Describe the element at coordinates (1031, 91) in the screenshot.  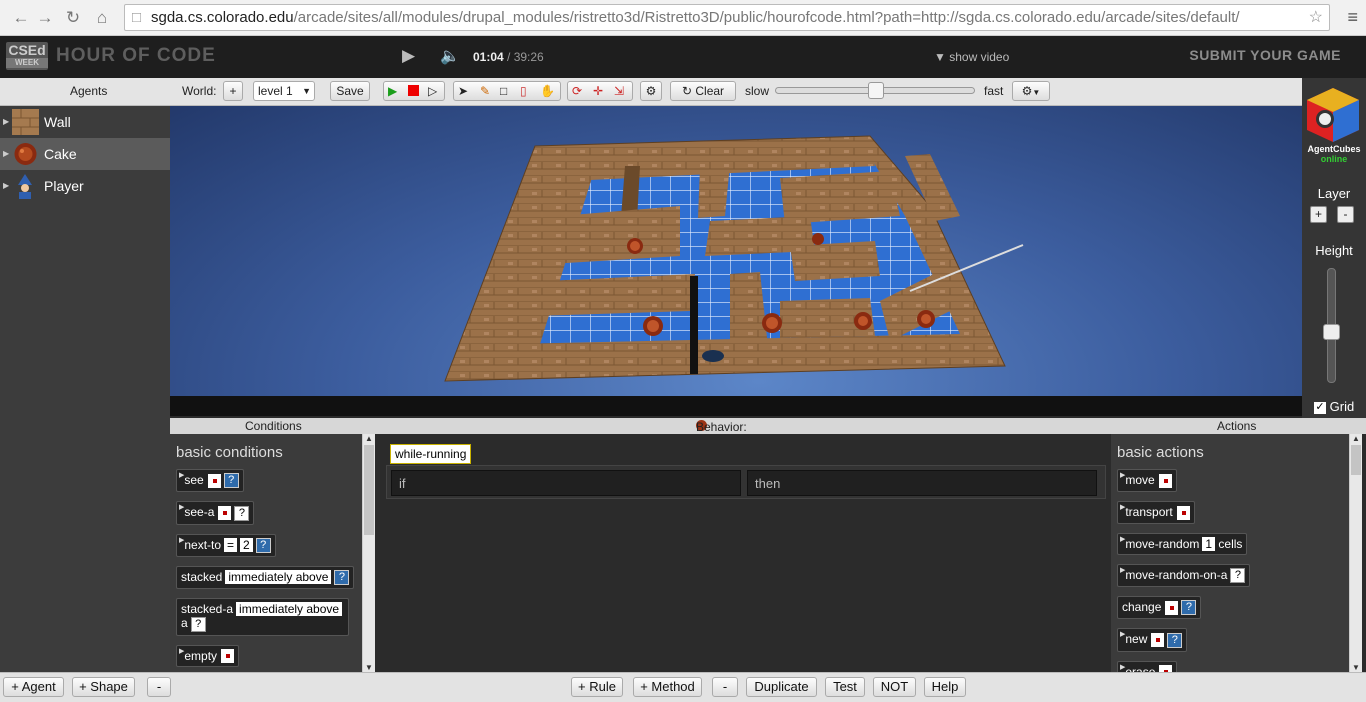
I see `settings-dropdown: ⚙▼` at that location.